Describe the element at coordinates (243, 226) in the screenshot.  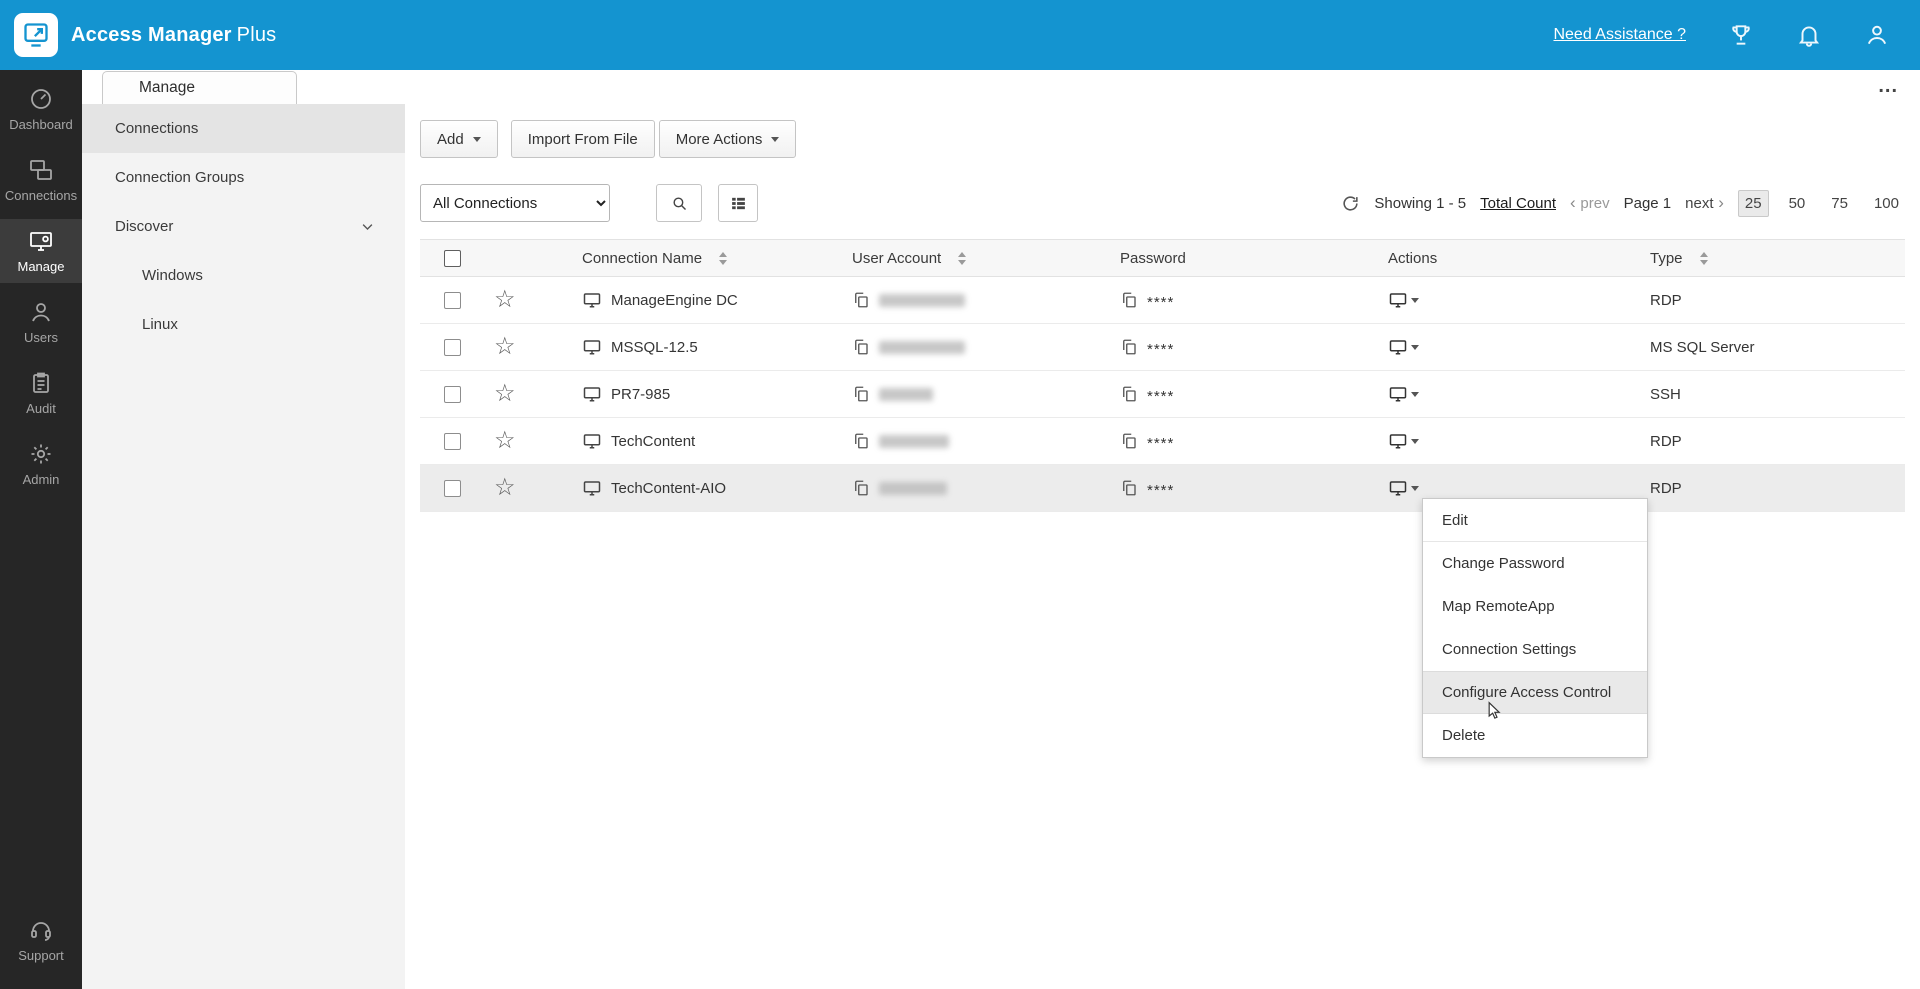
I see `subnav-item-discover: Discover` at that location.